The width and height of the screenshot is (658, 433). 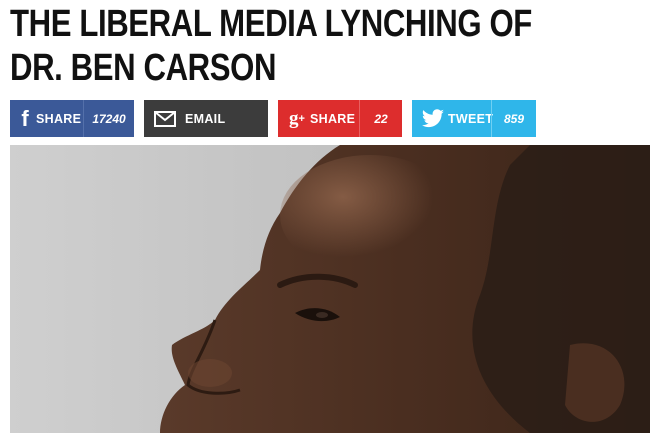 What do you see at coordinates (513, 118) in the screenshot?
I see `twitter-tweet-count: 859` at bounding box center [513, 118].